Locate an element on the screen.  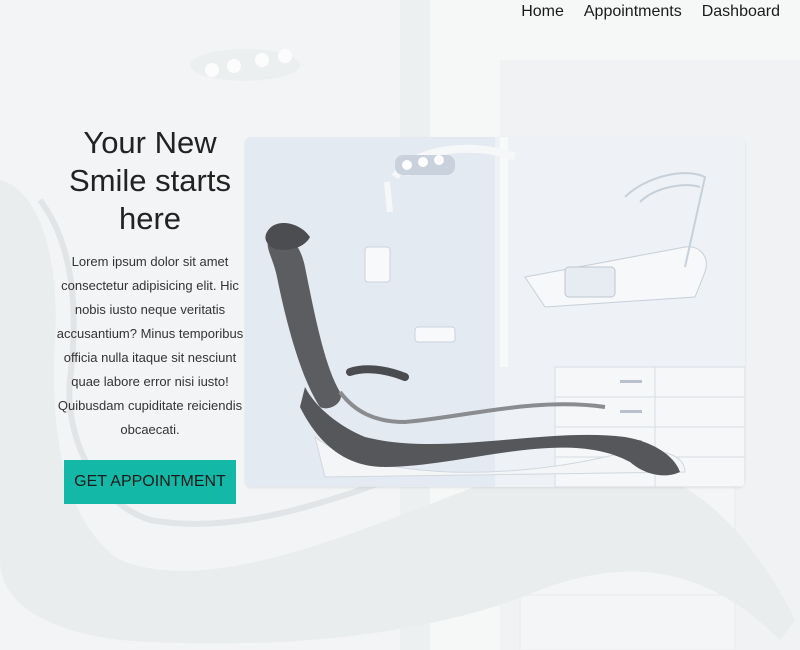
nav-link-home: Home is located at coordinates (542, 12).